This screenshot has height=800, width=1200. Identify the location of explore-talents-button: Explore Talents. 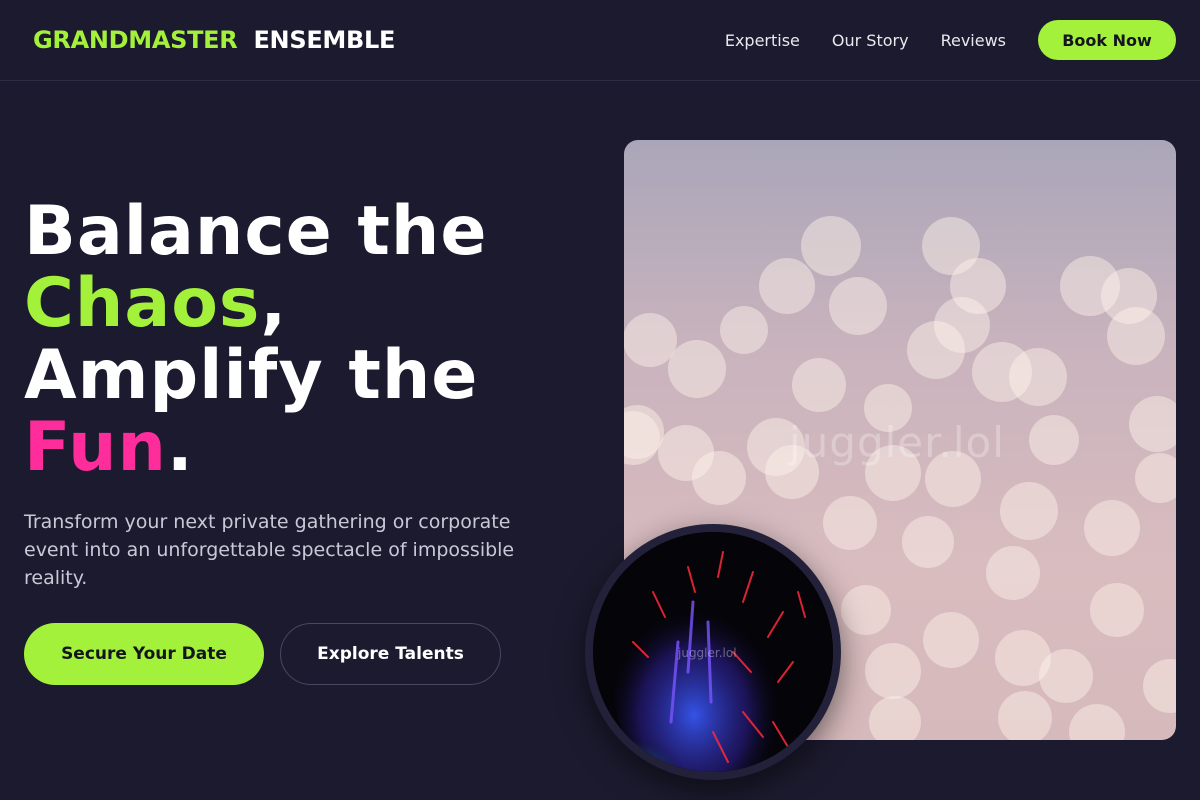
(390, 654).